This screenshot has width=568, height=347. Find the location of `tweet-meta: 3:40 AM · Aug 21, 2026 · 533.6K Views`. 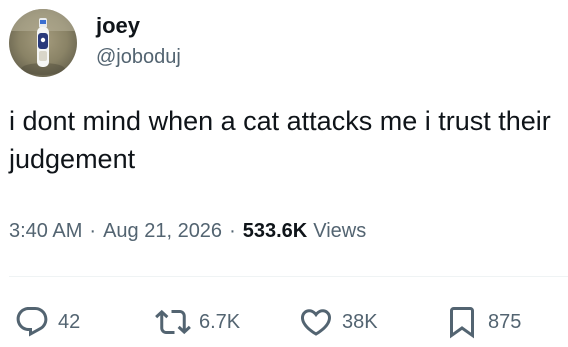

tweet-meta: 3:40 AM · Aug 21, 2026 · 533.6K Views is located at coordinates (187, 231).